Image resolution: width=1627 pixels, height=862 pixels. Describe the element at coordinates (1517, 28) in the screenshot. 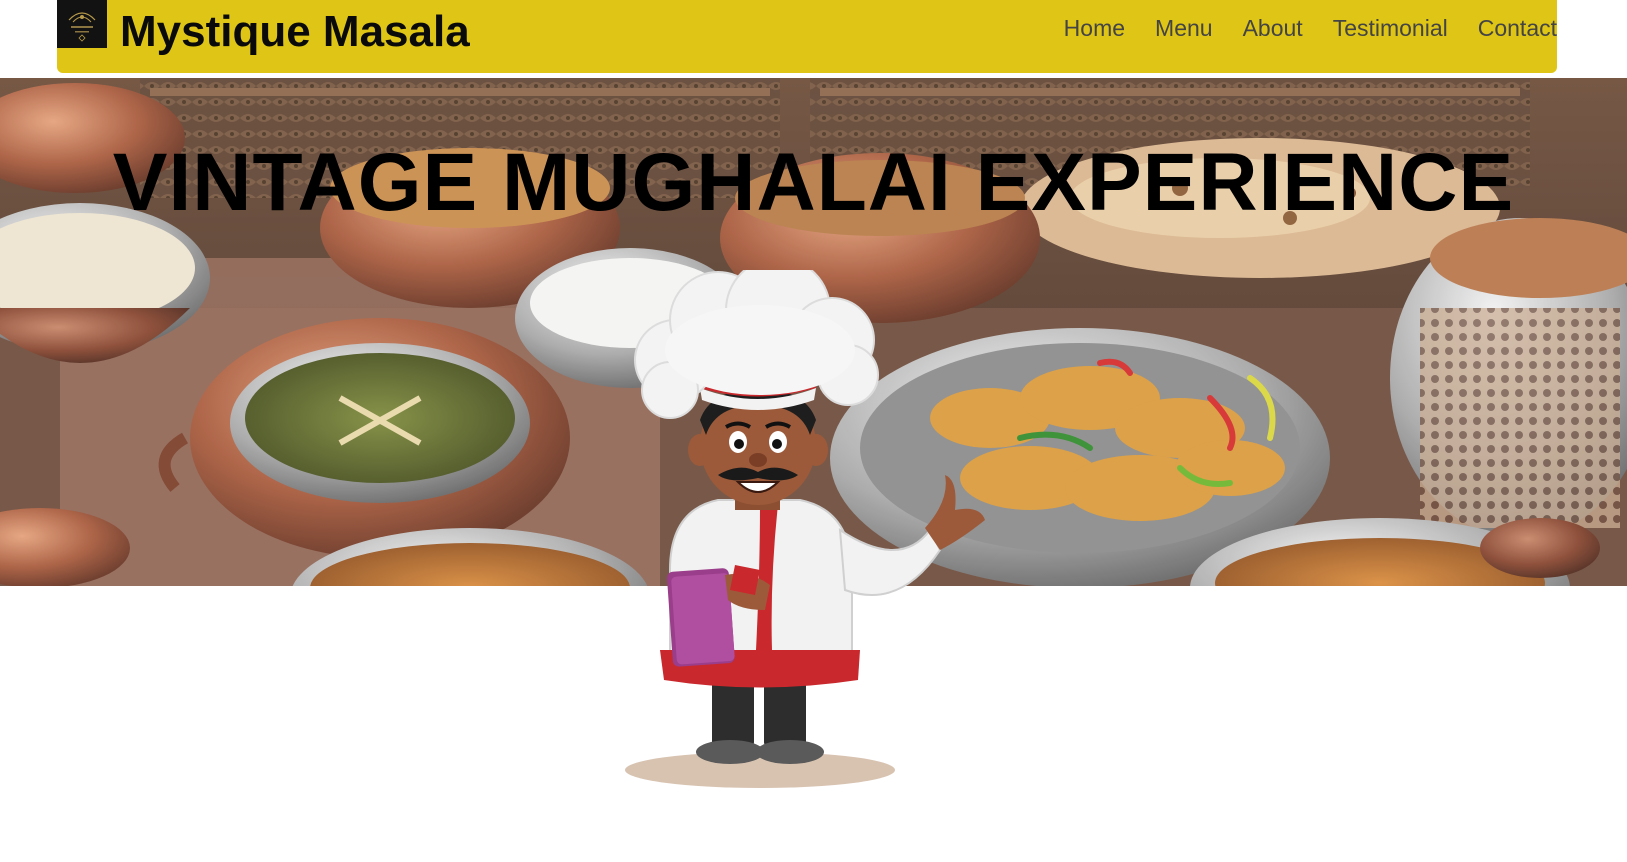

I see `nav-link-contact: Contact` at that location.